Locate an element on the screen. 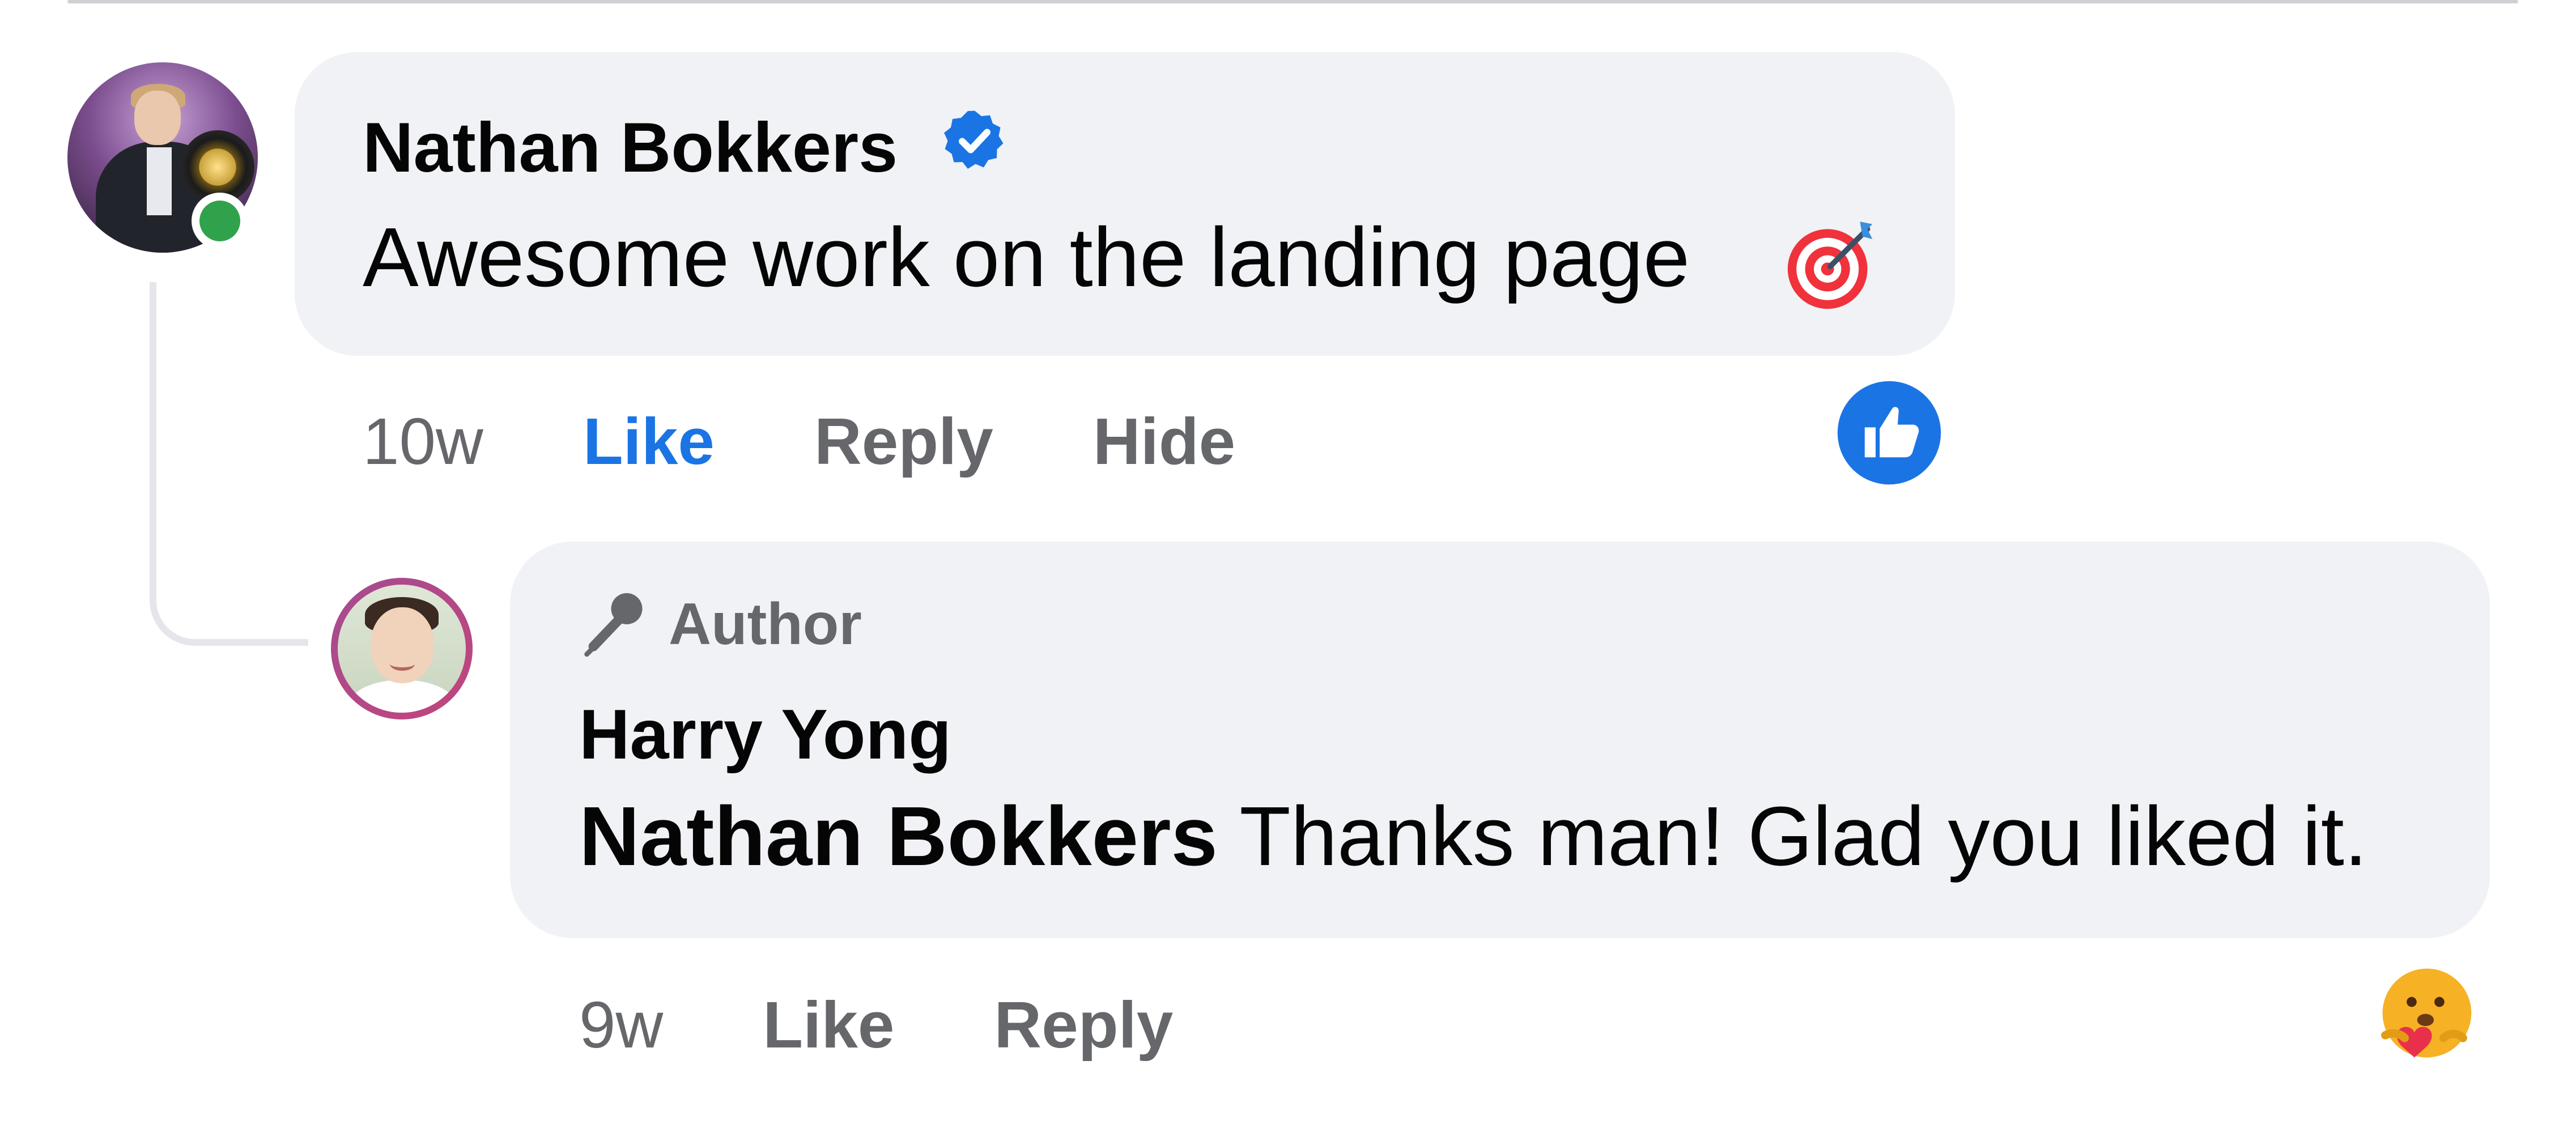  reply-thread-connector is located at coordinates (229, 464).